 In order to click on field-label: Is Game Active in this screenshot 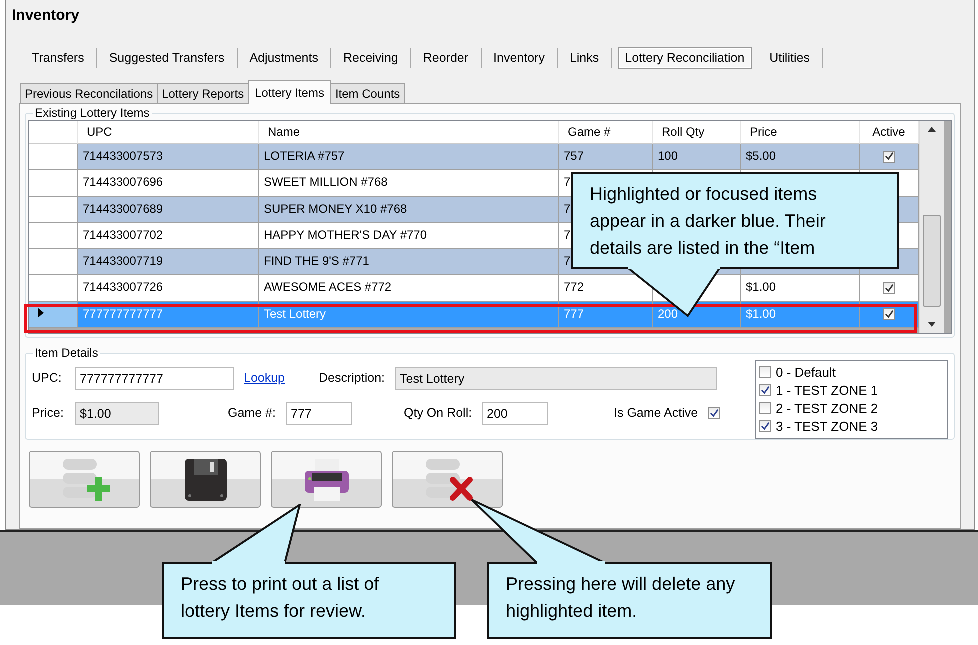, I will do `click(656, 413)`.